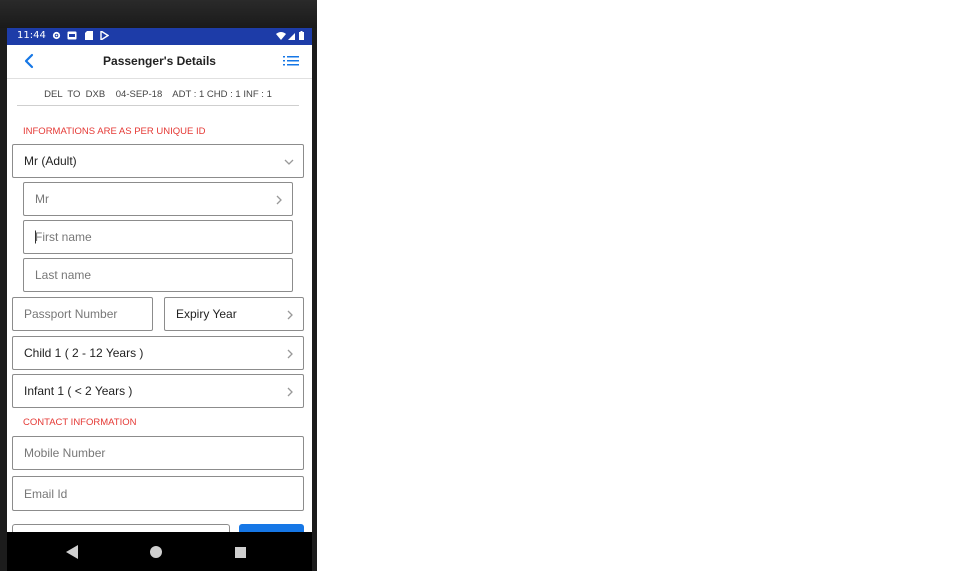 This screenshot has width=960, height=571. I want to click on wifi-icon, so click(281, 36).